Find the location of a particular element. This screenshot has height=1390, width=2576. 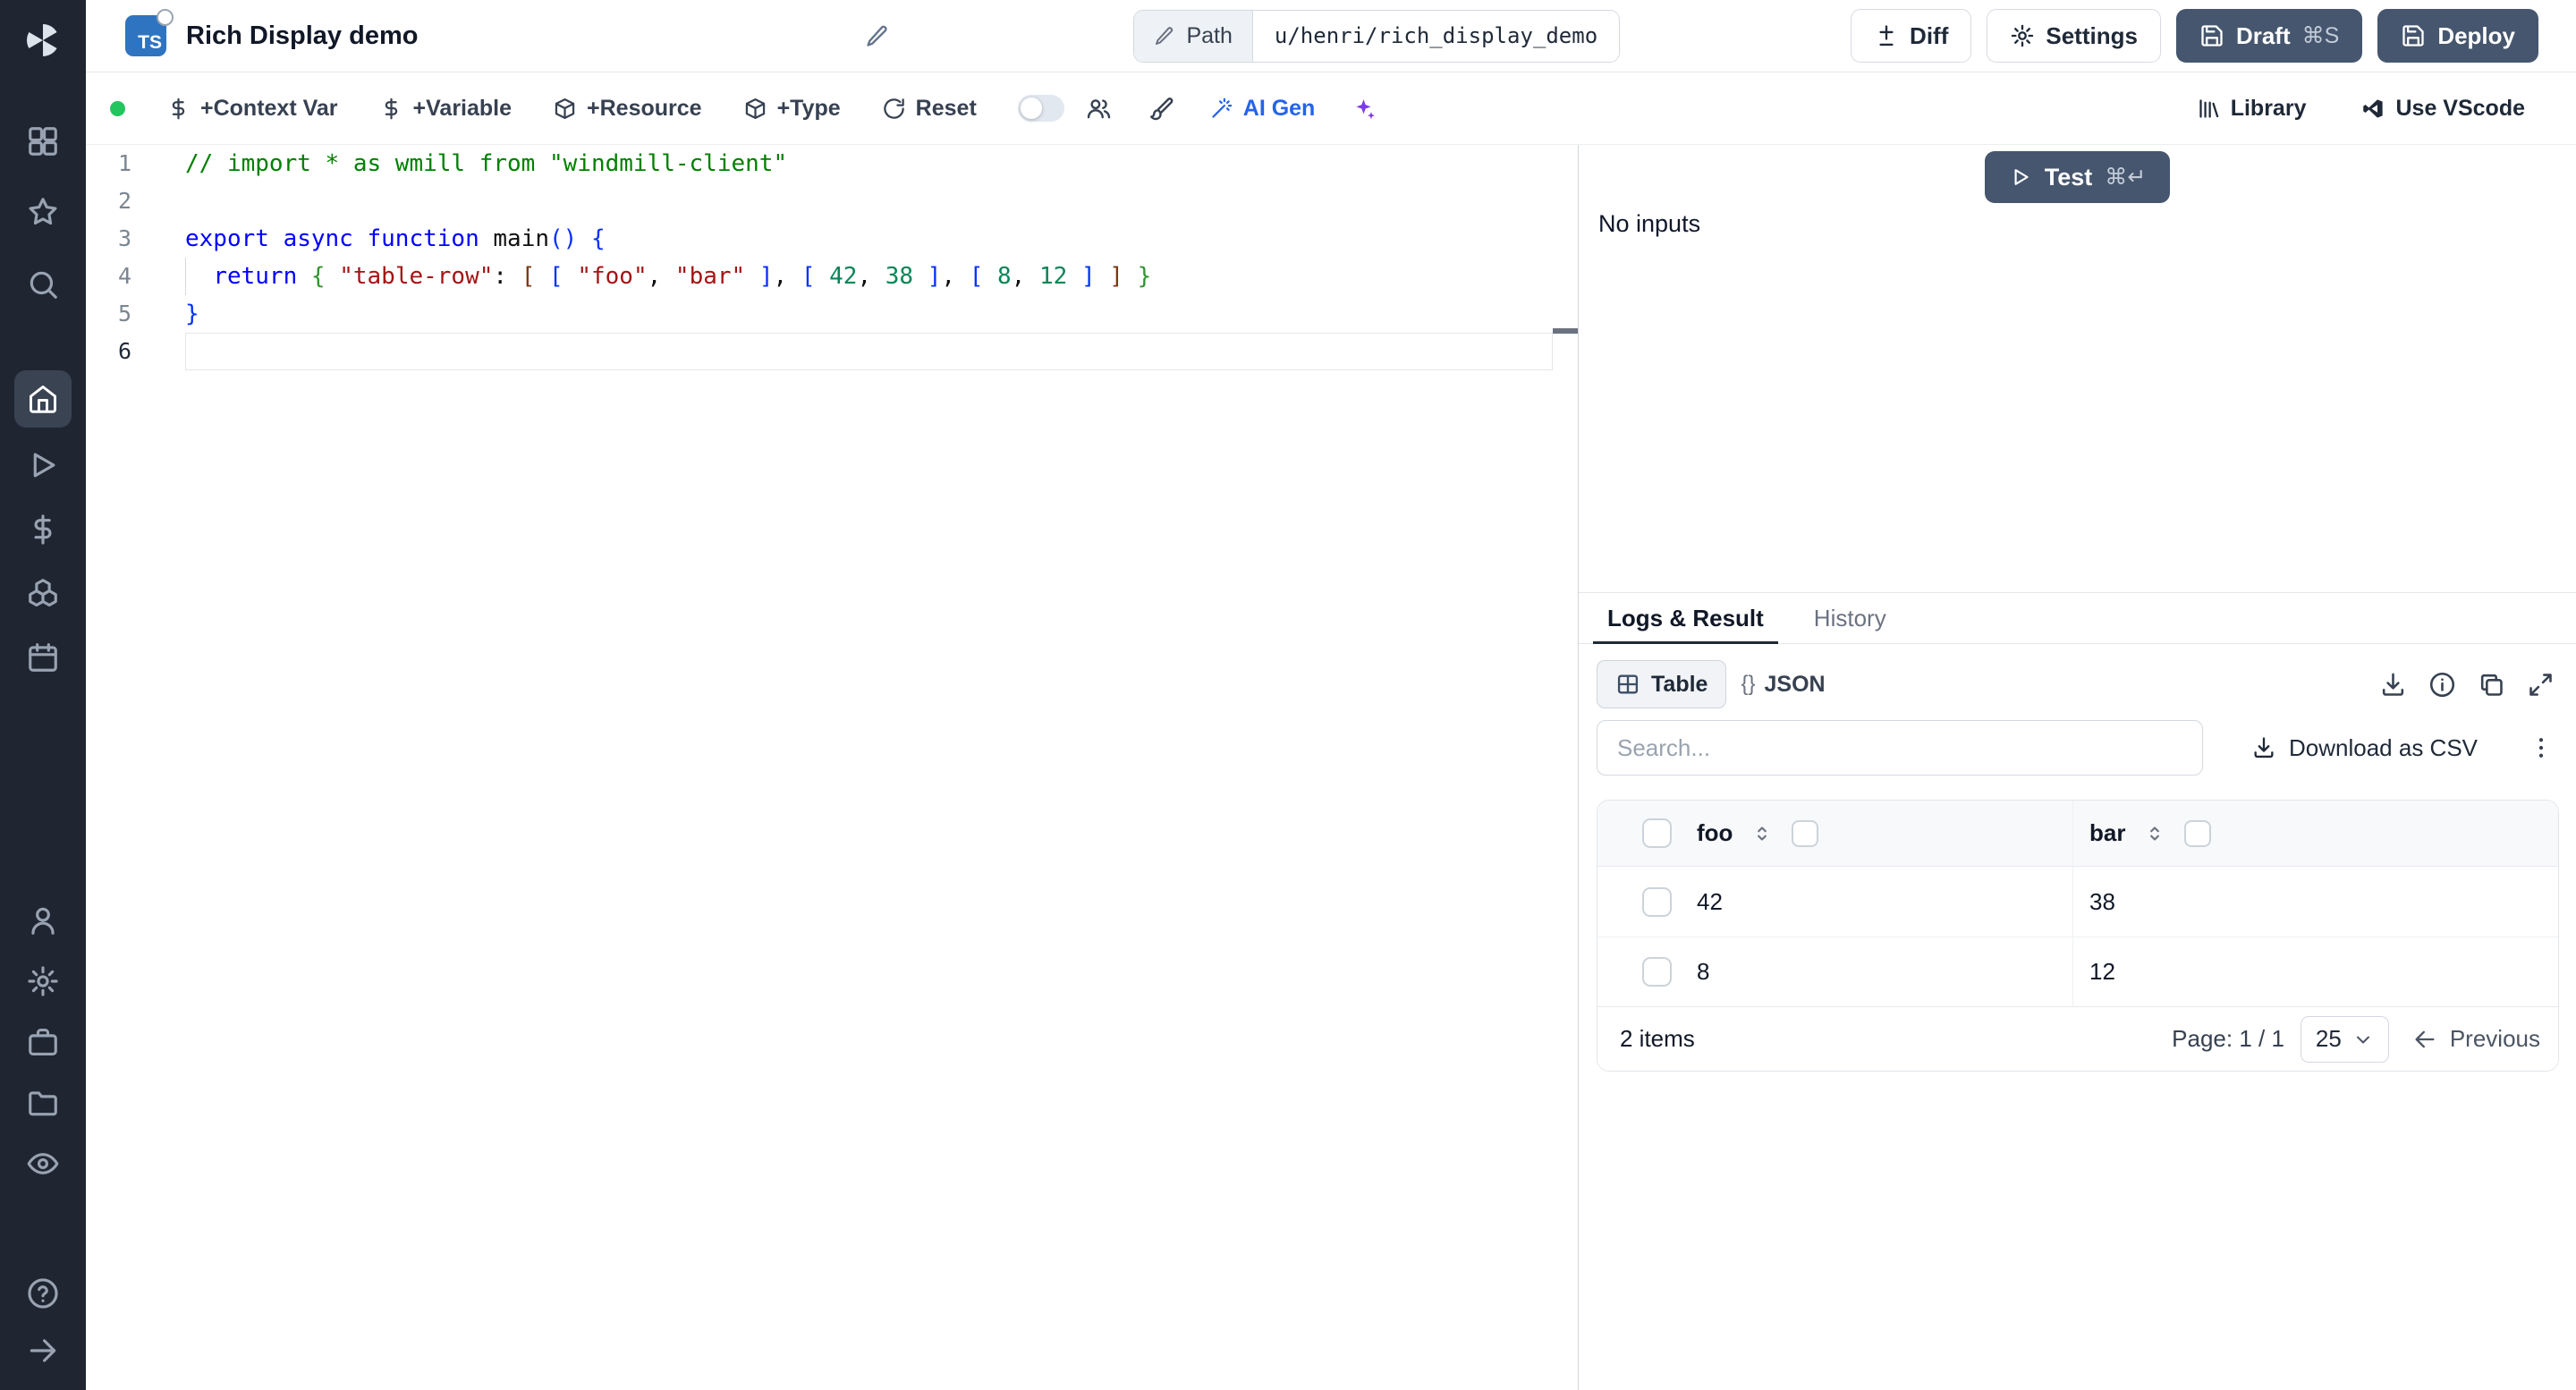

rotate-icon is located at coordinates (893, 108).